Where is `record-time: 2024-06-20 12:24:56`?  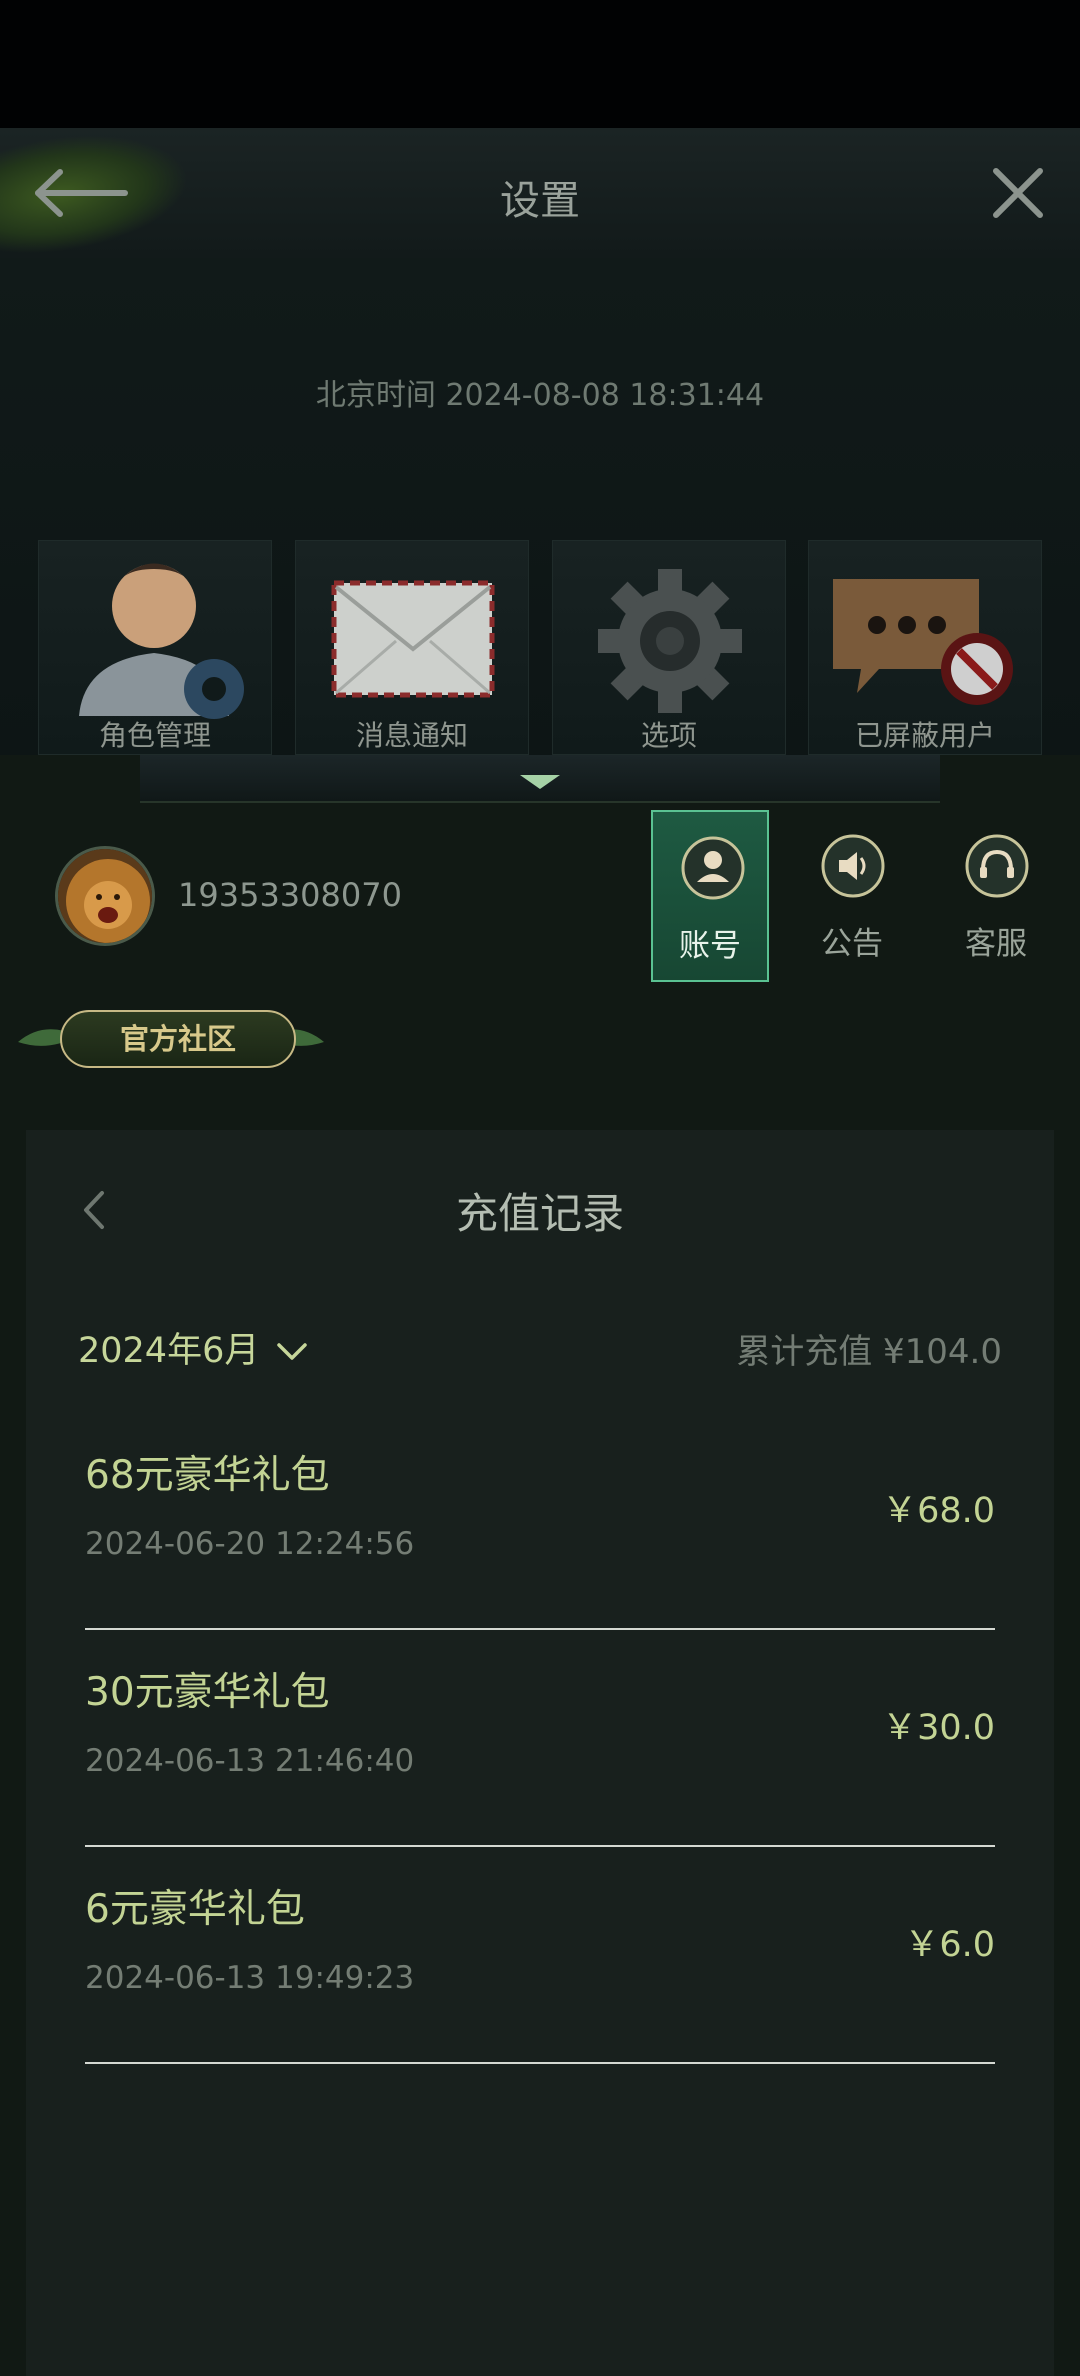
record-time: 2024-06-20 12:24:56 is located at coordinates (250, 1544).